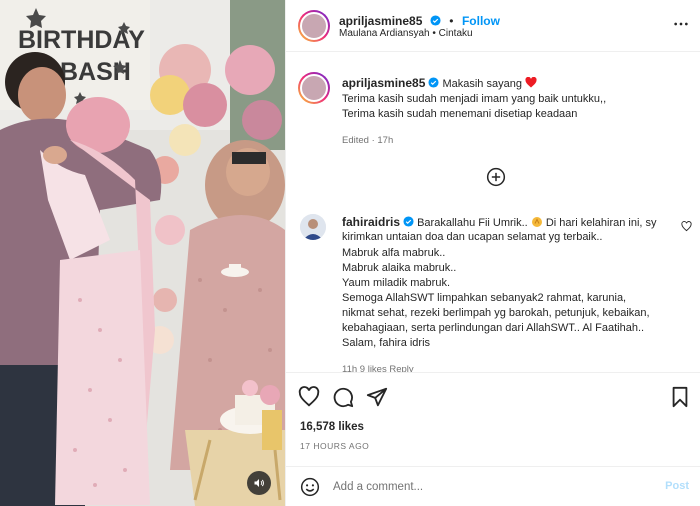  I want to click on commenter-avatar, so click(313, 227).